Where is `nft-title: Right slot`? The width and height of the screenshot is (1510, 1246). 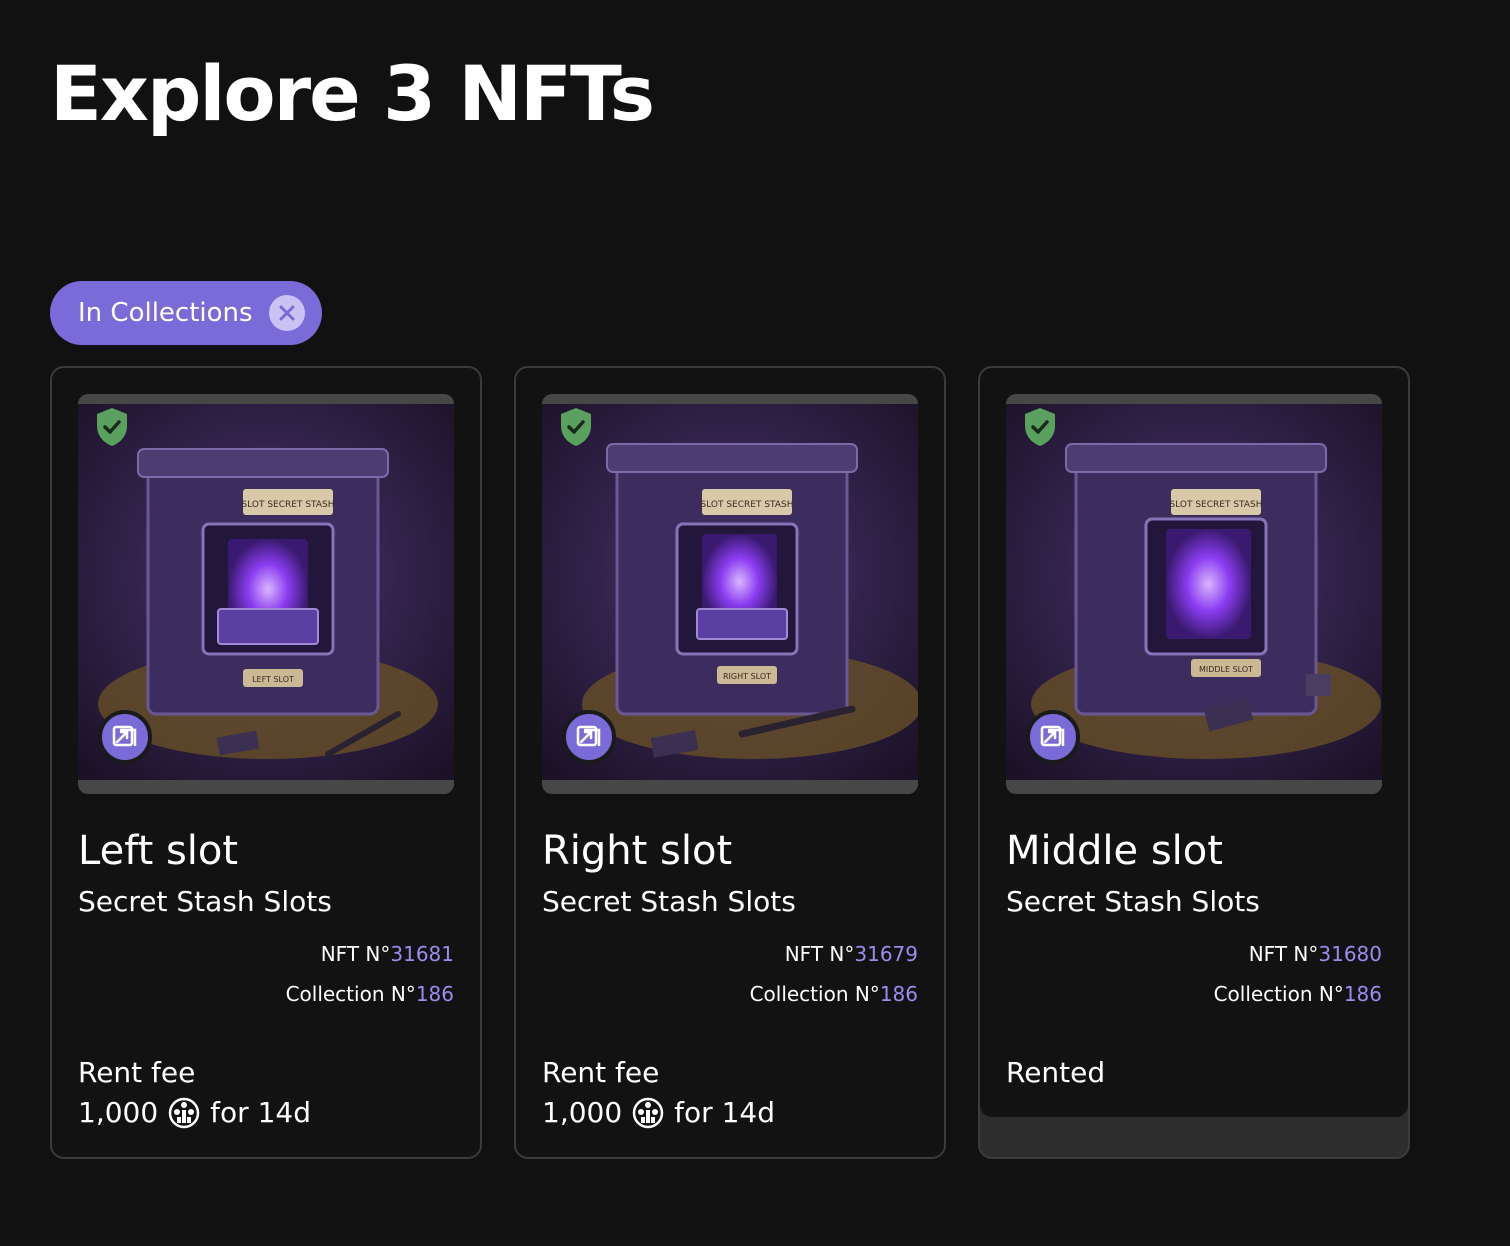 nft-title: Right slot is located at coordinates (637, 851).